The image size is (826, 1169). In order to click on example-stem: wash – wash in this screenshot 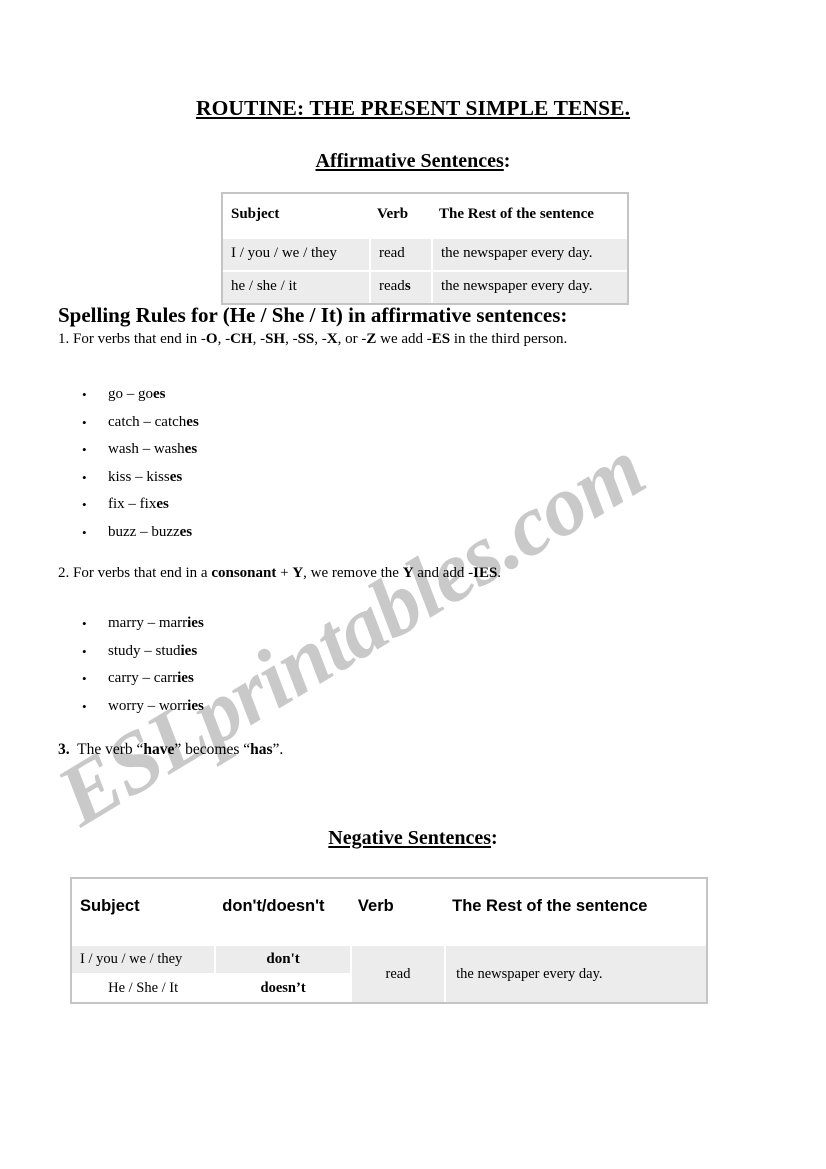, I will do `click(146, 449)`.